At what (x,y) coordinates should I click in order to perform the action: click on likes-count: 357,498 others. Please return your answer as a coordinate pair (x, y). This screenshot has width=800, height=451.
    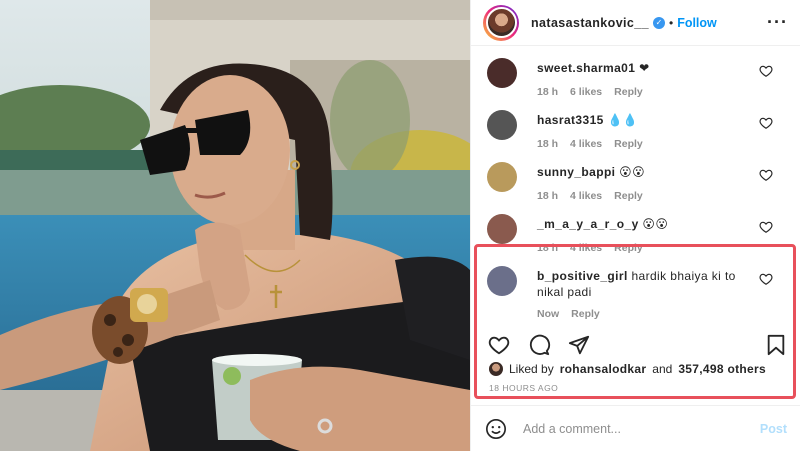
    Looking at the image, I should click on (722, 369).